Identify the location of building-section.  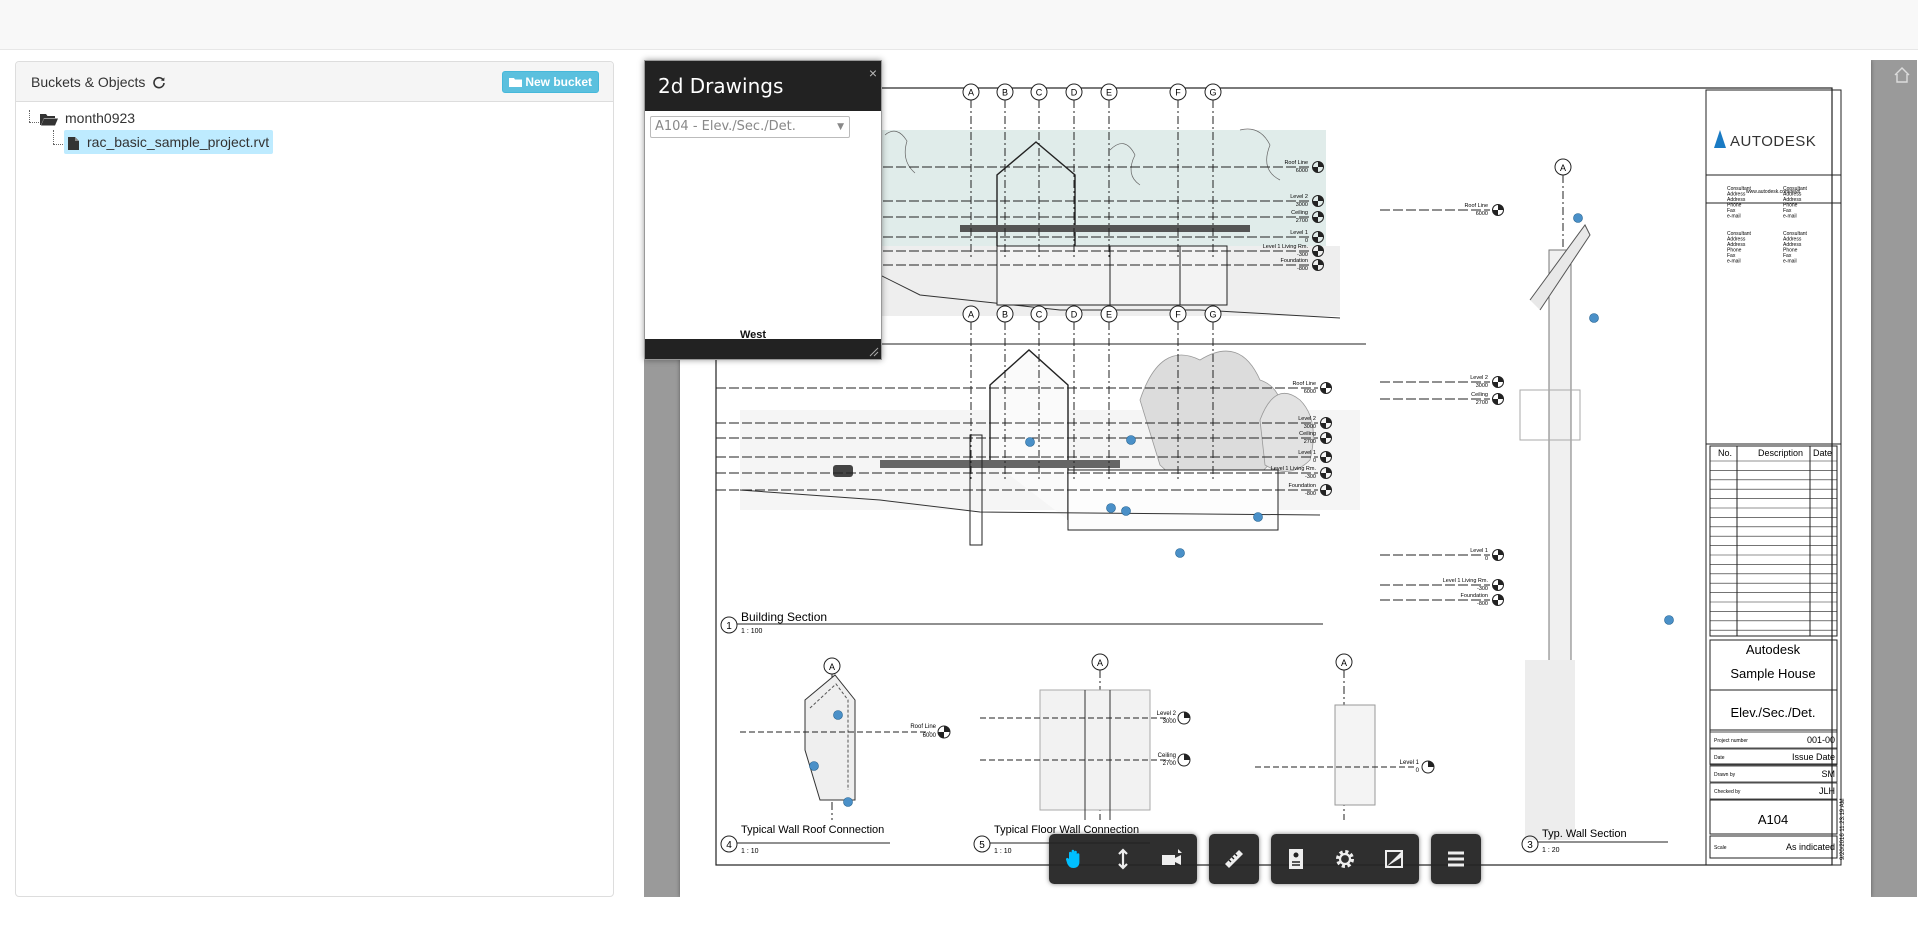
(1049, 447).